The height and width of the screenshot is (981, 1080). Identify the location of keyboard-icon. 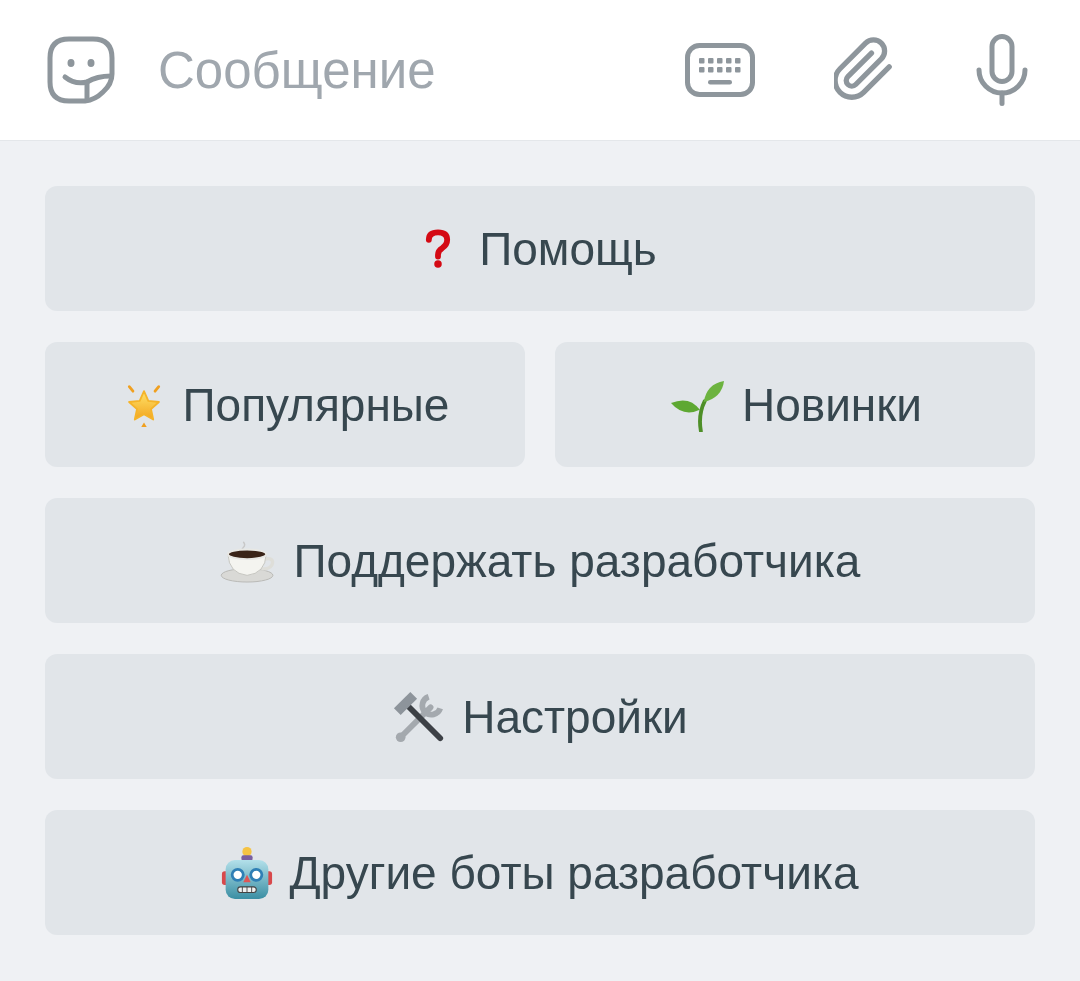
(720, 70).